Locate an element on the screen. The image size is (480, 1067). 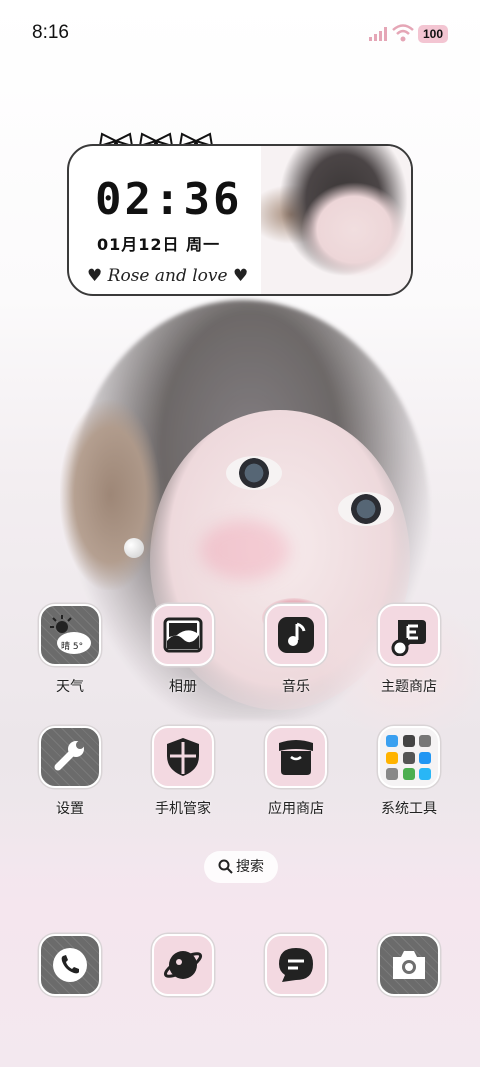
wifi-icon is located at coordinates (403, 33).